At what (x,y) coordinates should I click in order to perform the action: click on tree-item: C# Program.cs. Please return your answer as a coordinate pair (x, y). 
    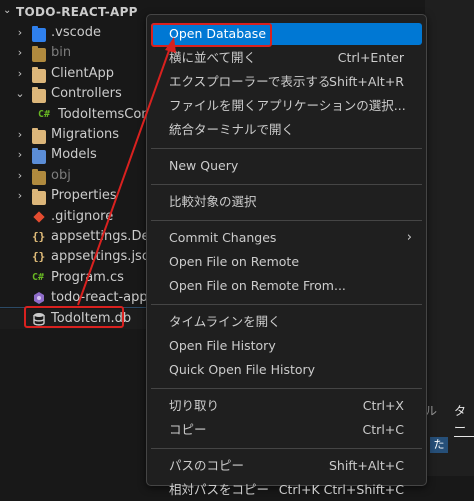
    Looking at the image, I should click on (80, 278).